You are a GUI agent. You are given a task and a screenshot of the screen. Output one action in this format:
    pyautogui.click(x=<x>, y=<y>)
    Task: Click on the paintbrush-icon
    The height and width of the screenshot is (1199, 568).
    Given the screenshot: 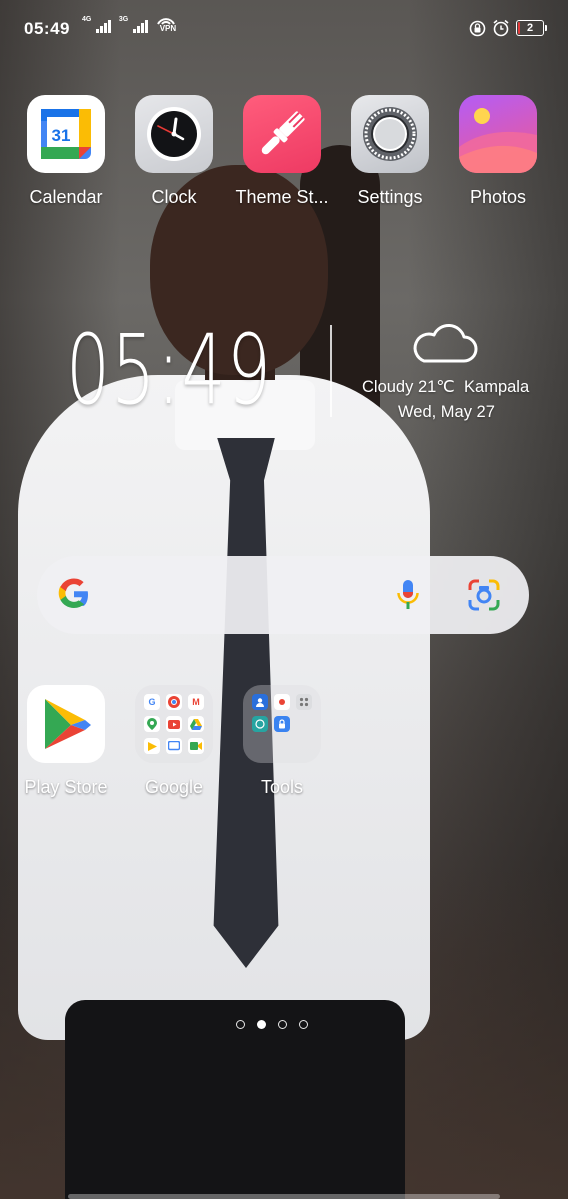 What is the action you would take?
    pyautogui.click(x=283, y=133)
    